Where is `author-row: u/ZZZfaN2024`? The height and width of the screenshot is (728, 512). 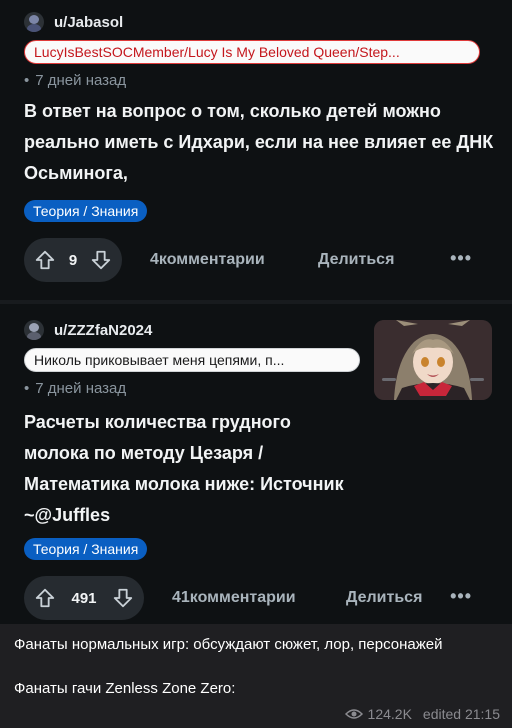
author-row: u/ZZZfaN2024 is located at coordinates (88, 330).